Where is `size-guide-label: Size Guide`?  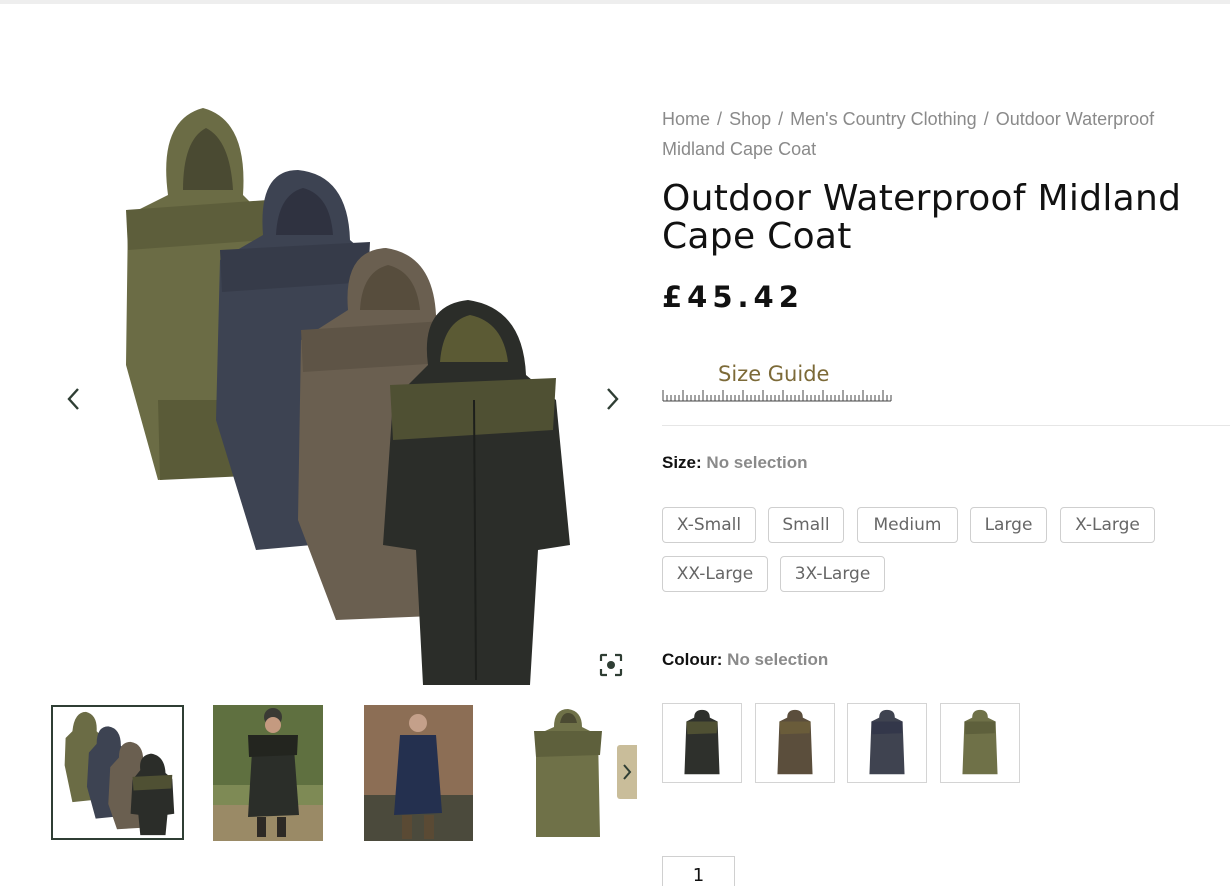
size-guide-label: Size Guide is located at coordinates (774, 374).